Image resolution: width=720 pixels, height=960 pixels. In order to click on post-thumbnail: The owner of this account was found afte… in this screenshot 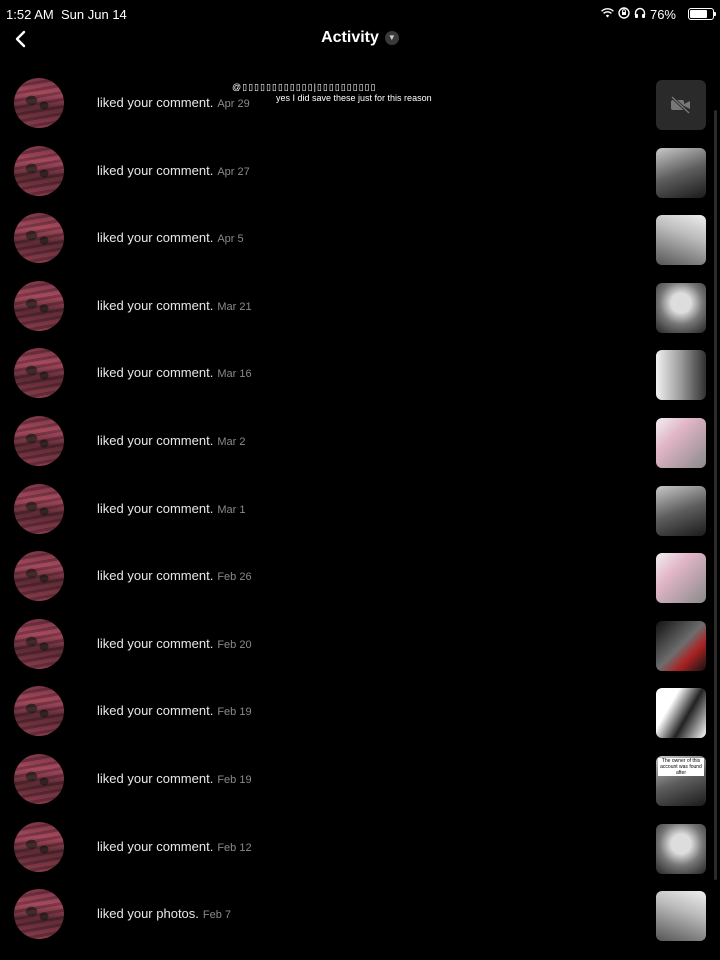, I will do `click(681, 781)`.